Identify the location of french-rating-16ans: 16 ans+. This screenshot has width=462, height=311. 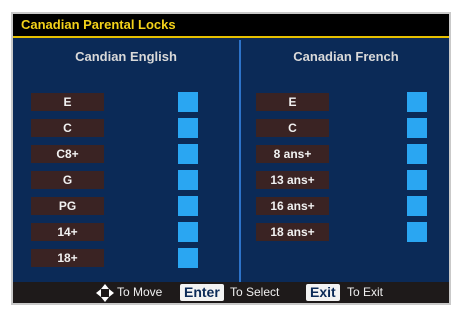
(292, 206).